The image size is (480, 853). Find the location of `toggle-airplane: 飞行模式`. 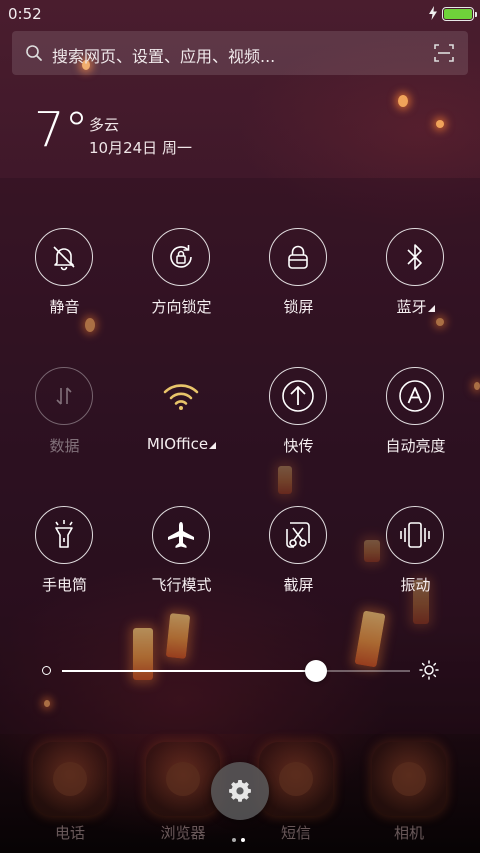

toggle-airplane: 飞行模式 is located at coordinates (181, 566).